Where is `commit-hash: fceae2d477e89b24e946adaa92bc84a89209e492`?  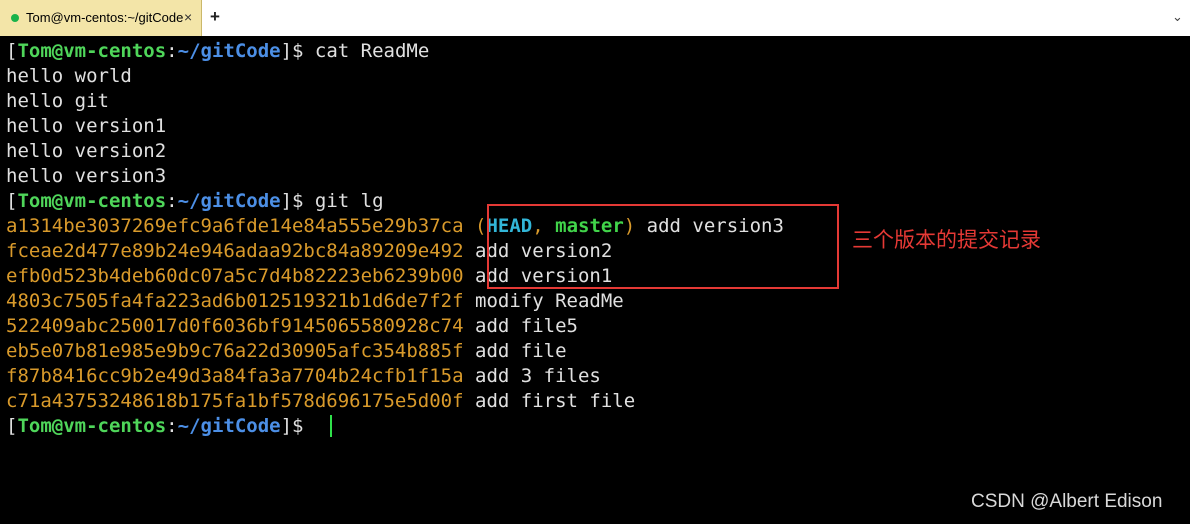 commit-hash: fceae2d477e89b24e946adaa92bc84a89209e492 is located at coordinates (235, 251).